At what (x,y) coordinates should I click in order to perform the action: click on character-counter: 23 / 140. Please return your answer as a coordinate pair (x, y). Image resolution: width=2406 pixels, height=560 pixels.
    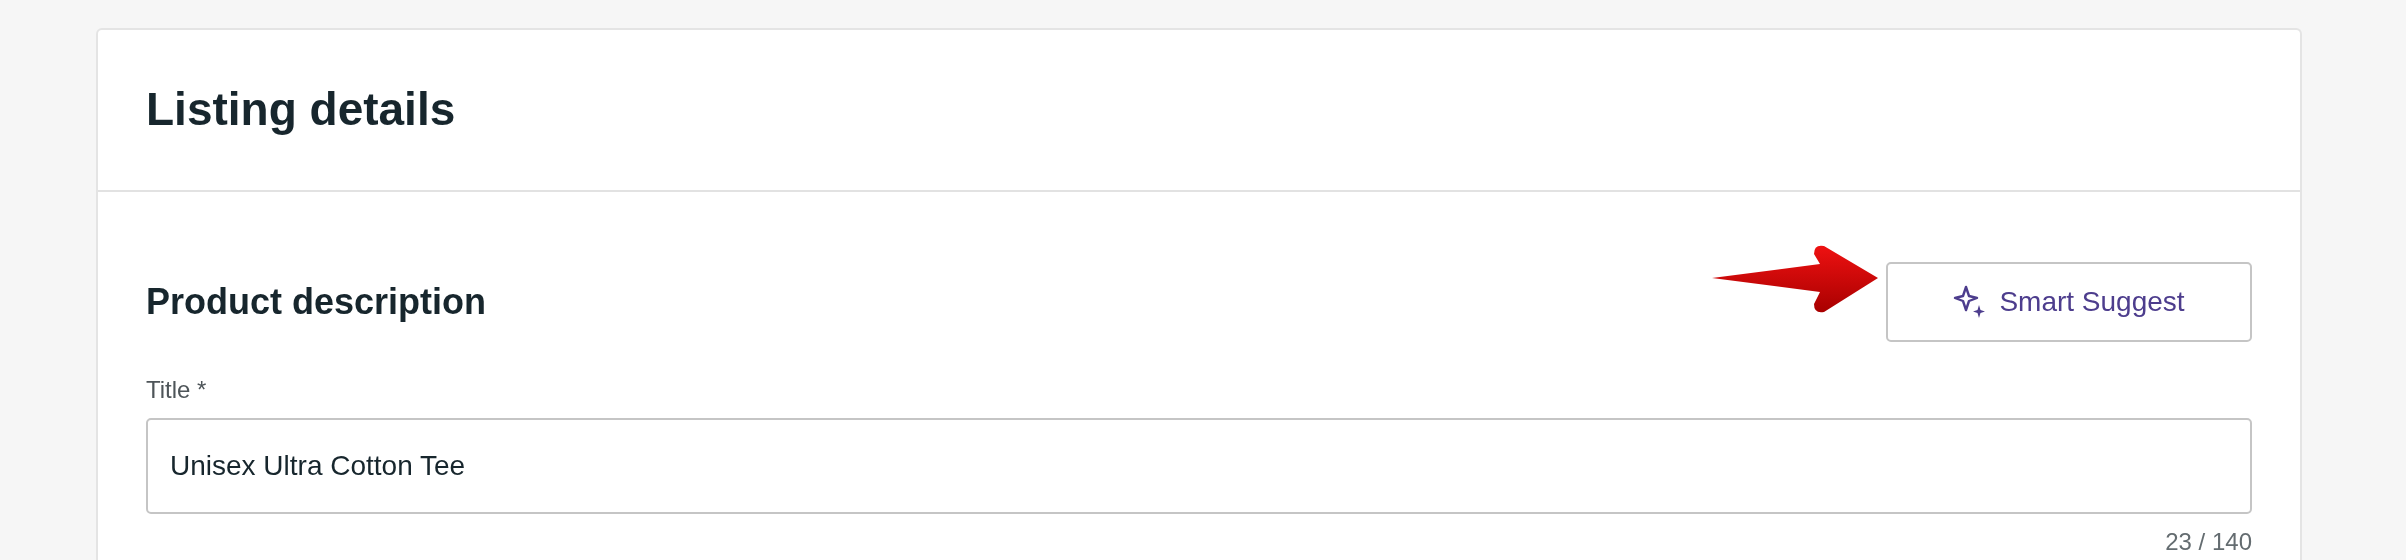
    Looking at the image, I should click on (2208, 542).